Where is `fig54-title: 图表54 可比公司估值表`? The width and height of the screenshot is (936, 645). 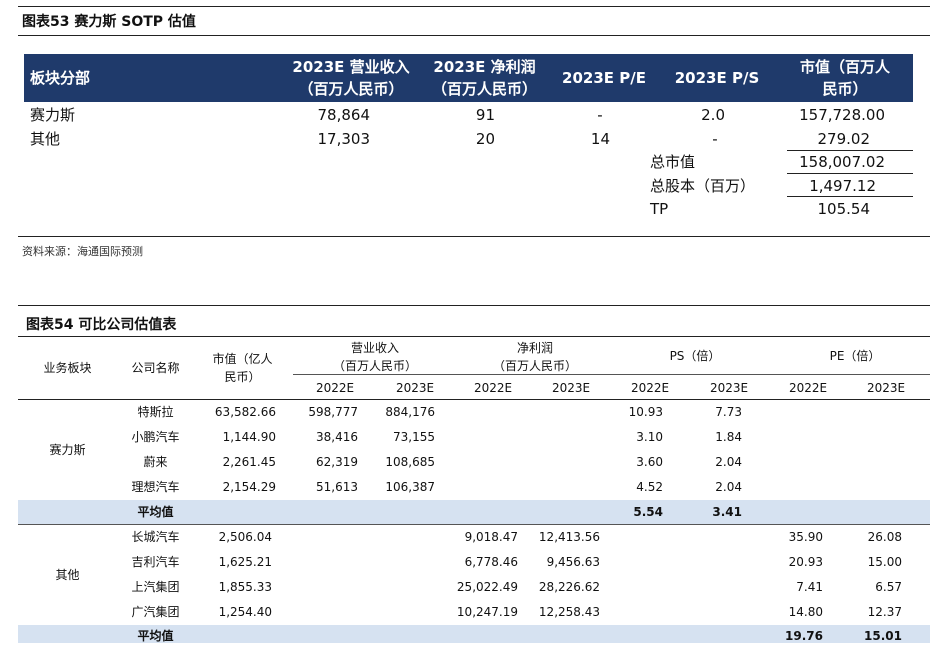 fig54-title: 图表54 可比公司估值表 is located at coordinates (101, 325).